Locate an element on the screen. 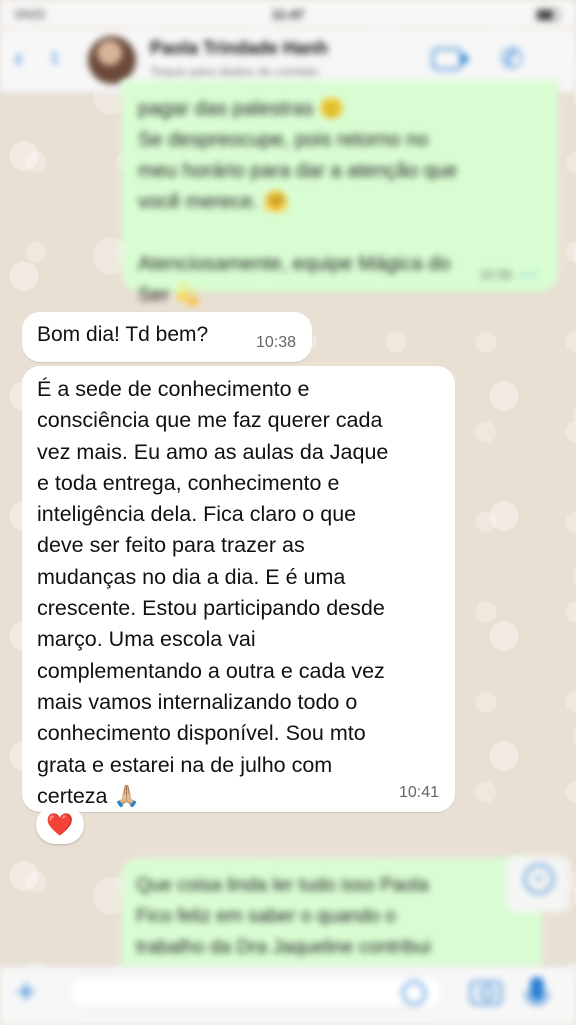 This screenshot has width=576, height=1025. praying-hands-icon: 🙏🏼 is located at coordinates (126, 796).